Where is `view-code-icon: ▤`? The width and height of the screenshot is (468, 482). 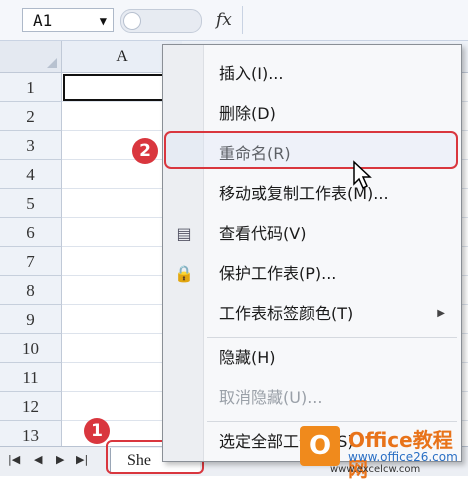 view-code-icon: ▤ is located at coordinates (184, 233).